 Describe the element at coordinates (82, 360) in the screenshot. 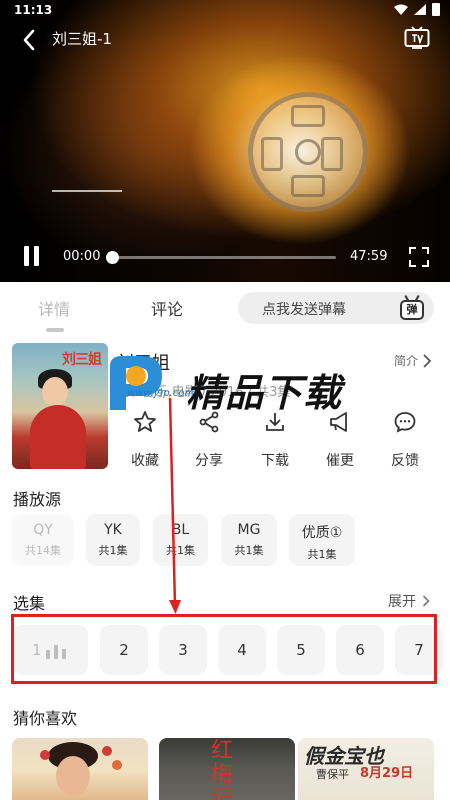

I see `poster-title-art: 刘三姐` at that location.